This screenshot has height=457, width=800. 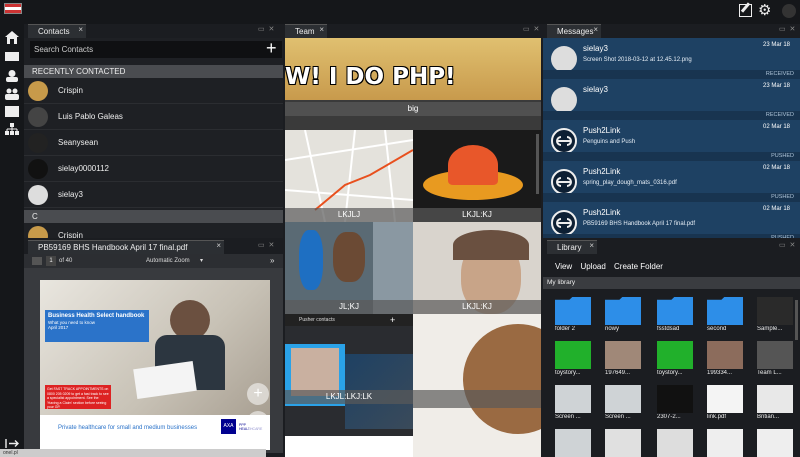 What do you see at coordinates (12, 95) in the screenshot?
I see `team-icon` at bounding box center [12, 95].